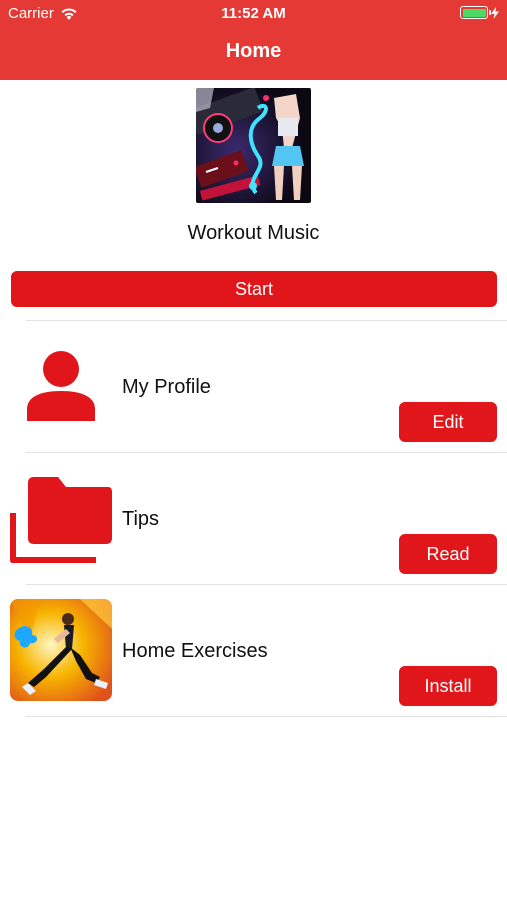 This screenshot has height=900, width=507. Describe the element at coordinates (253, 387) in the screenshot. I see `list-item-my-profile: My Profile Edit` at that location.